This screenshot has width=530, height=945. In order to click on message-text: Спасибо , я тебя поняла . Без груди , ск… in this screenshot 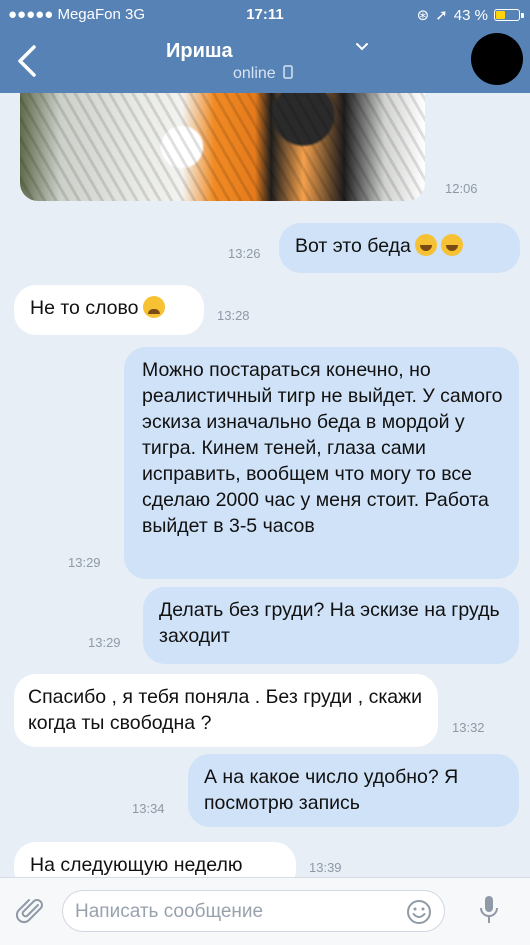, I will do `click(225, 710)`.